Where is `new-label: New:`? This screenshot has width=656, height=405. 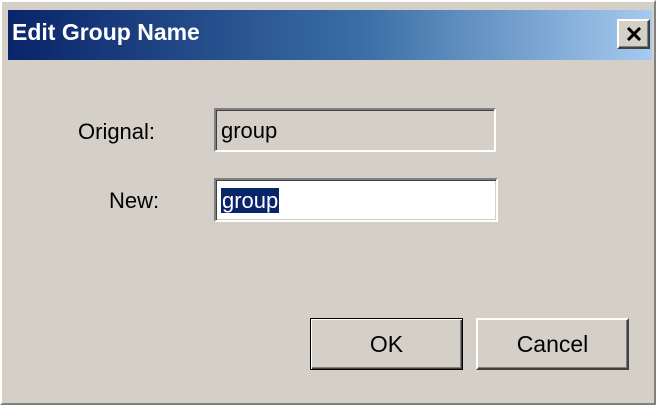
new-label: New: is located at coordinates (134, 200).